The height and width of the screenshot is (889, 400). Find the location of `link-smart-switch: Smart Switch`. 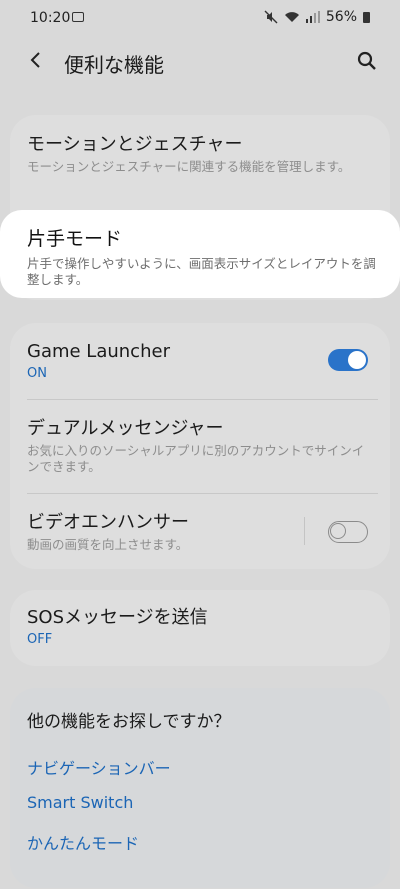

link-smart-switch: Smart Switch is located at coordinates (80, 802).